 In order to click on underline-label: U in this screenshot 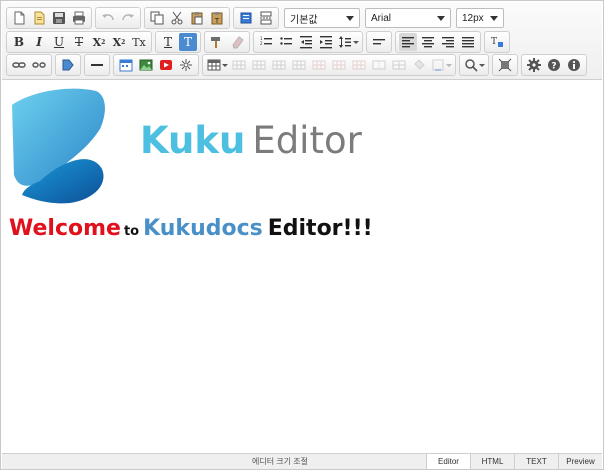, I will do `click(59, 42)`.